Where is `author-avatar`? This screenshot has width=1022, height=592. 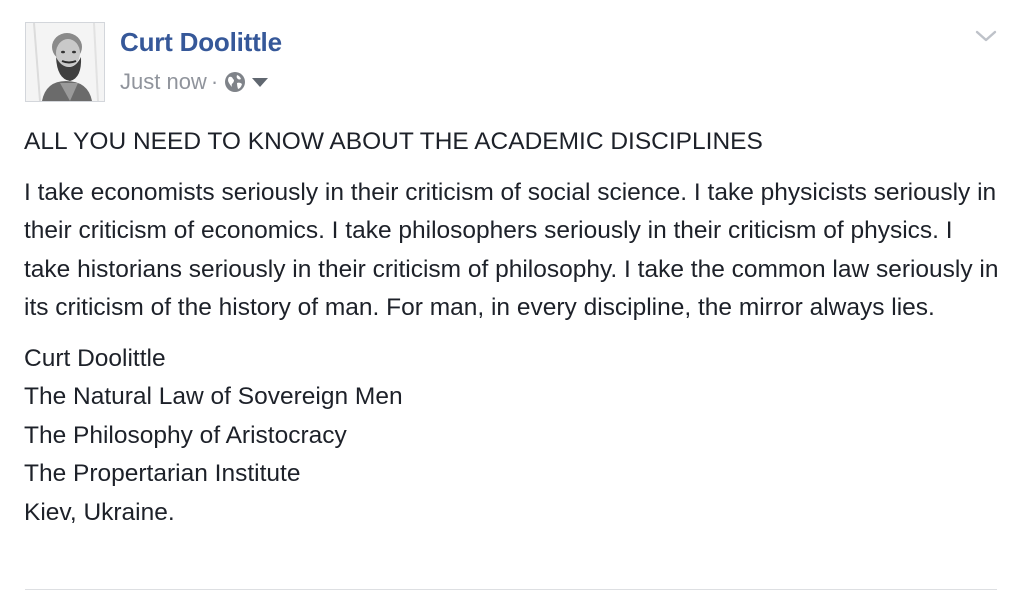
author-avatar is located at coordinates (65, 62).